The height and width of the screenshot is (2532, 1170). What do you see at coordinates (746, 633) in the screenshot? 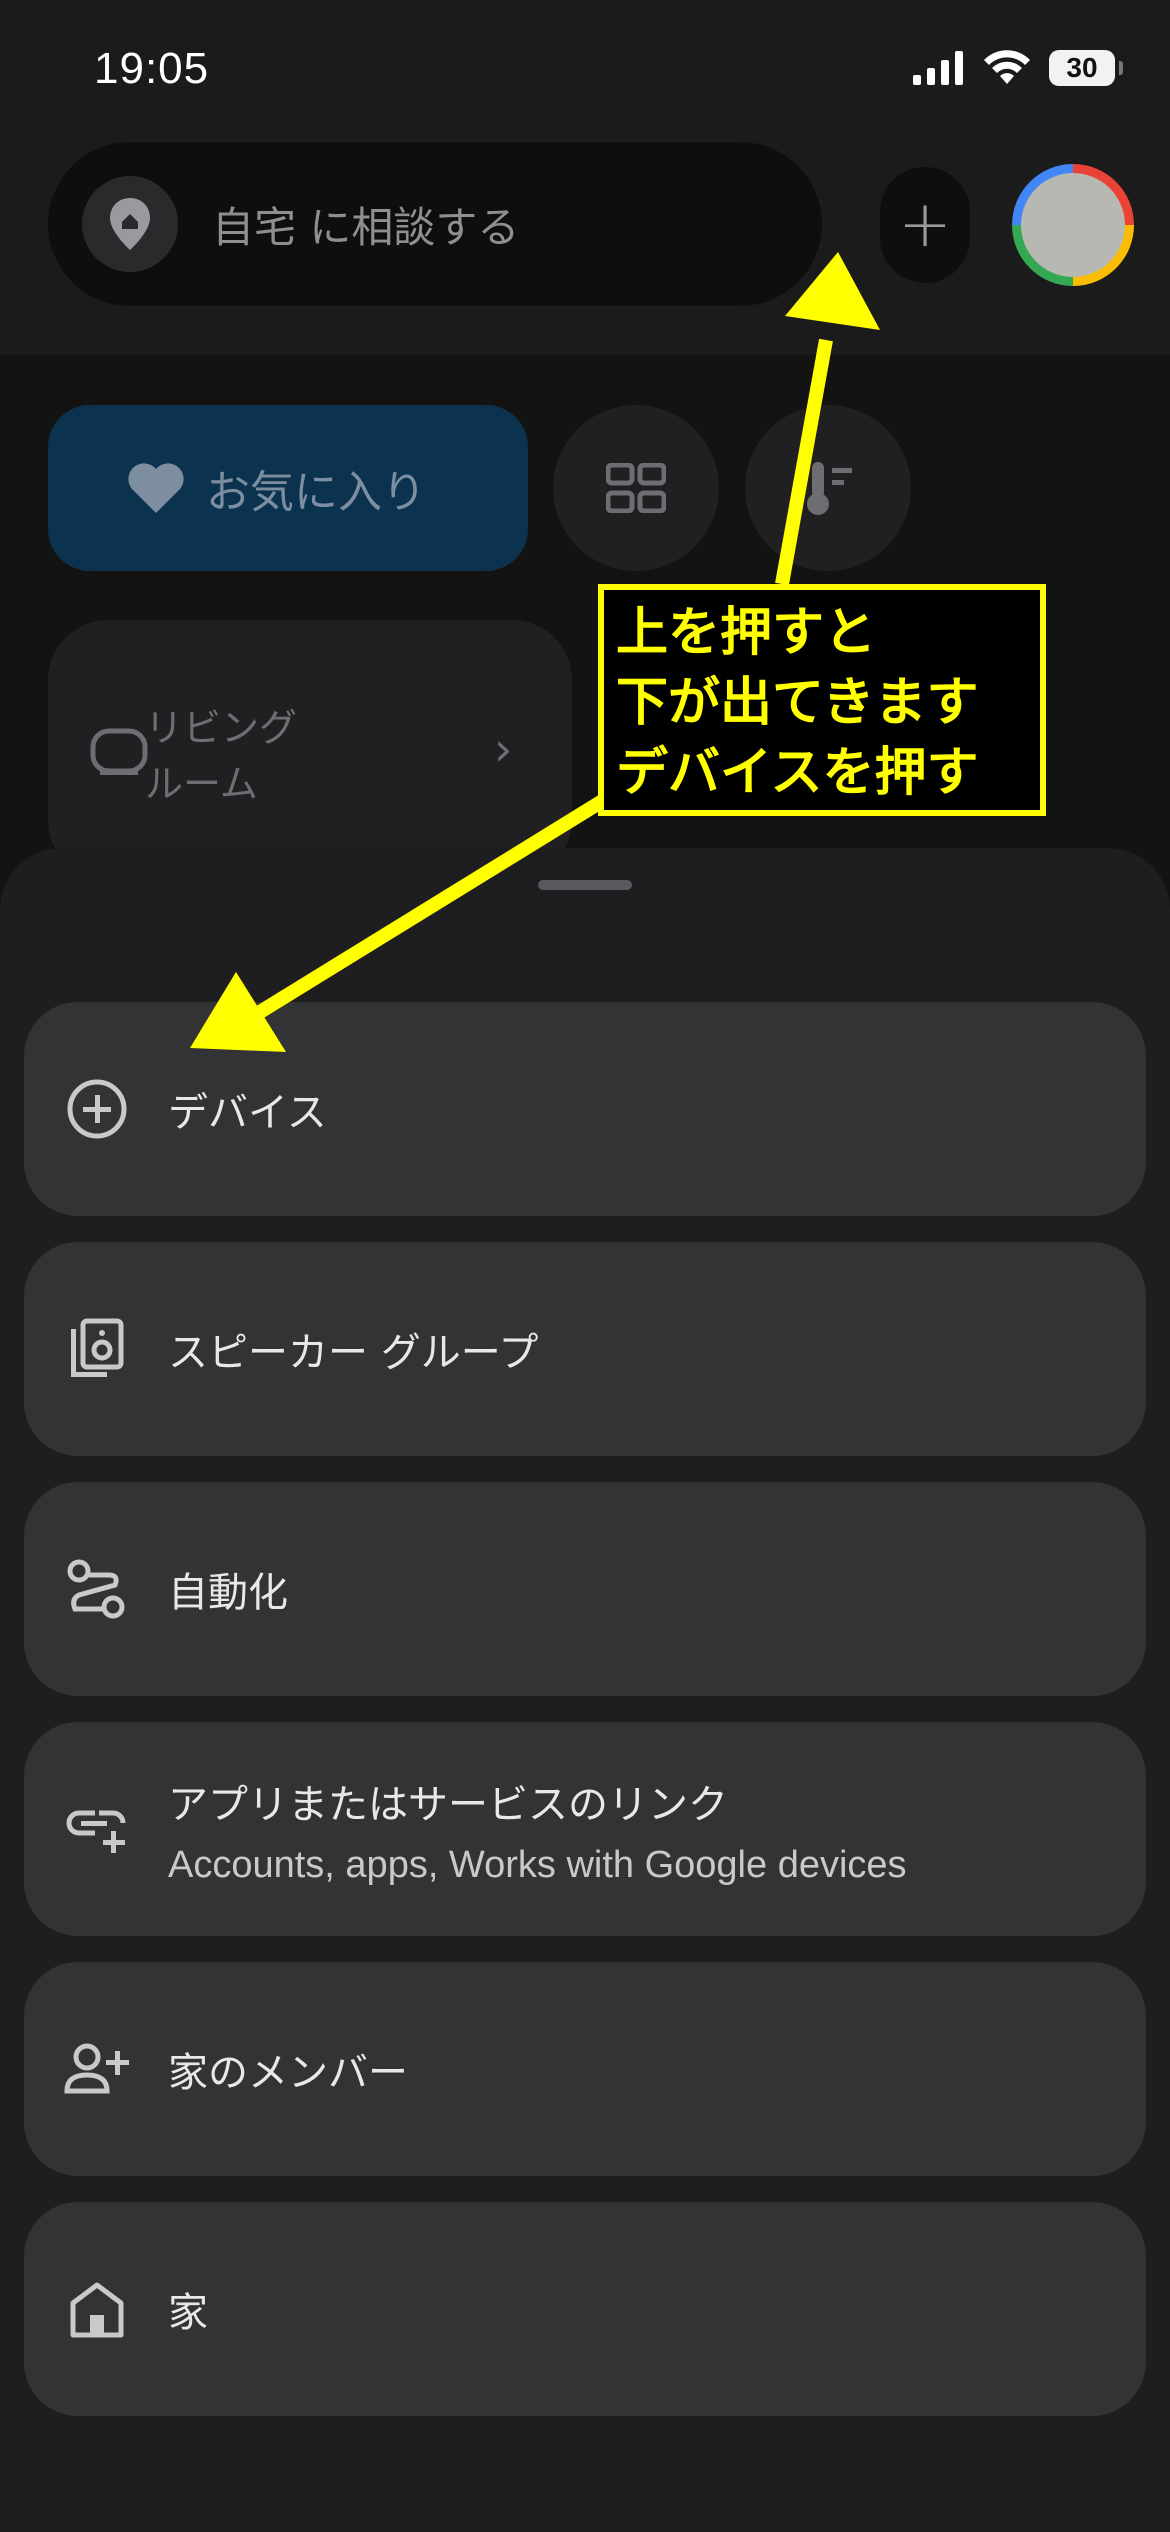
I see `callout-line1: 上を押すと` at bounding box center [746, 633].